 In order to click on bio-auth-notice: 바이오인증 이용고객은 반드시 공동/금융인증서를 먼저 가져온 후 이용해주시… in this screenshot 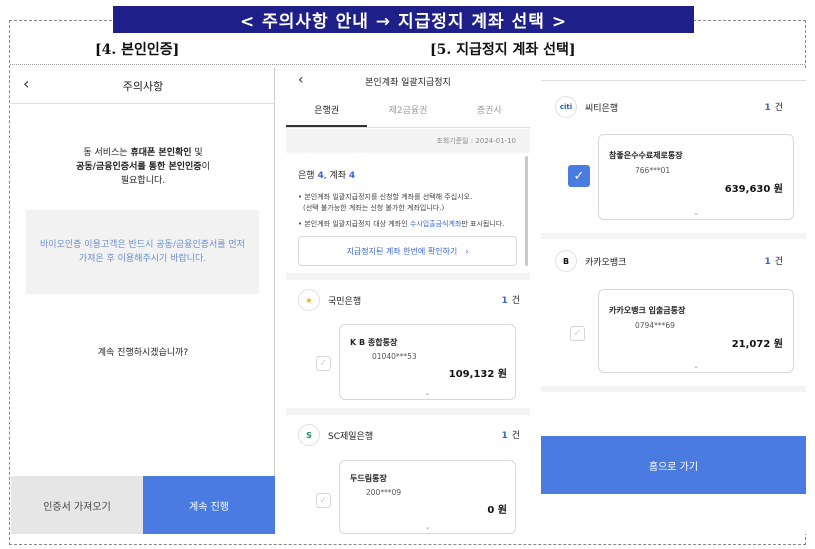, I will do `click(142, 252)`.